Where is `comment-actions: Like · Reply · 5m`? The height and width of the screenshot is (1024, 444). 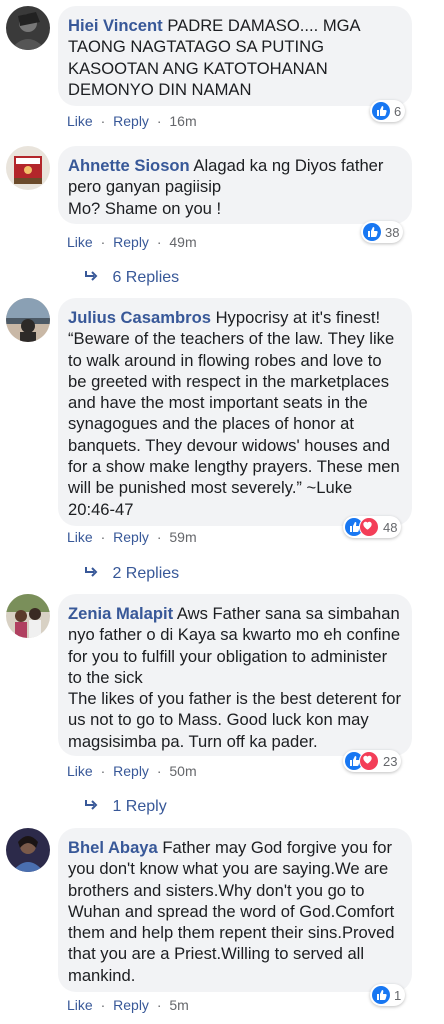
comment-actions: Like · Reply · 5m is located at coordinates (128, 1005).